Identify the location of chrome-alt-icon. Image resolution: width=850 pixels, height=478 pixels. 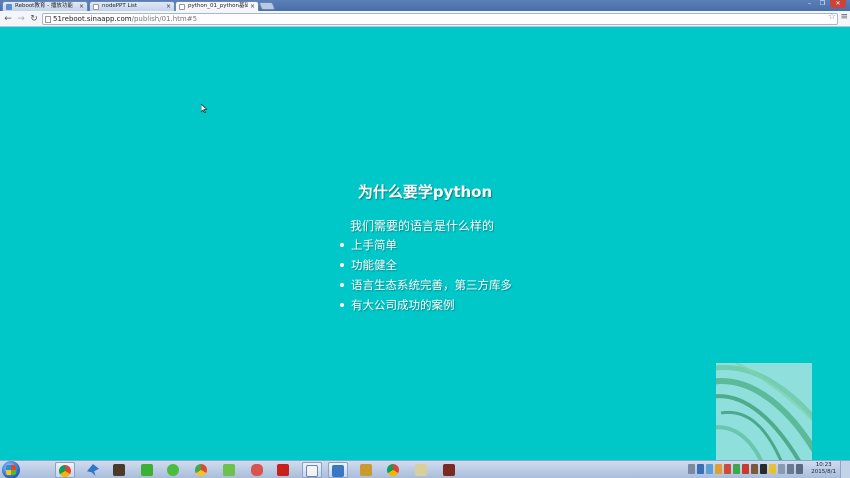
(201, 470).